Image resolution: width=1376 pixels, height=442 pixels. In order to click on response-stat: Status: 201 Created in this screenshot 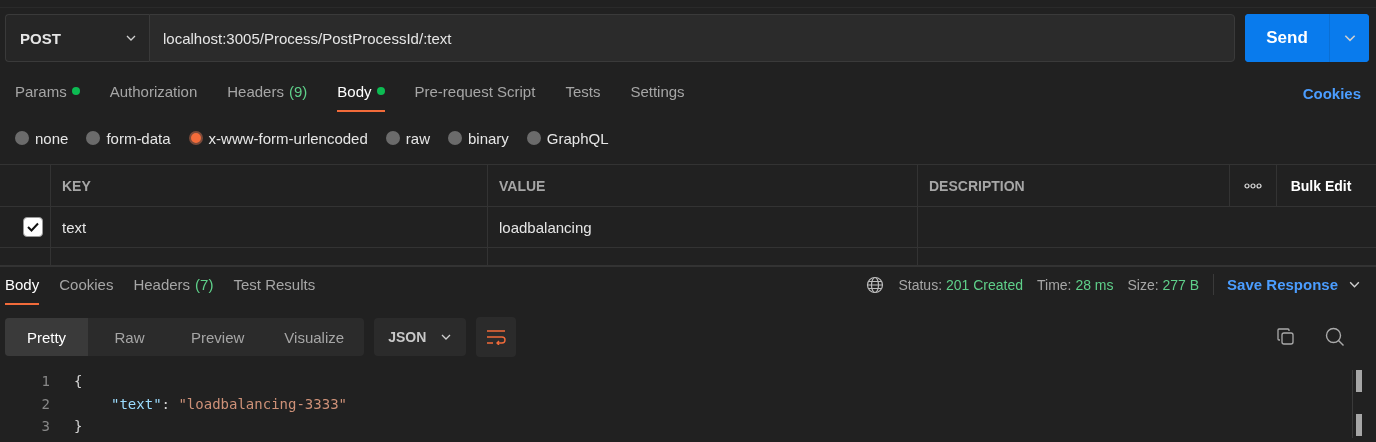, I will do `click(960, 284)`.